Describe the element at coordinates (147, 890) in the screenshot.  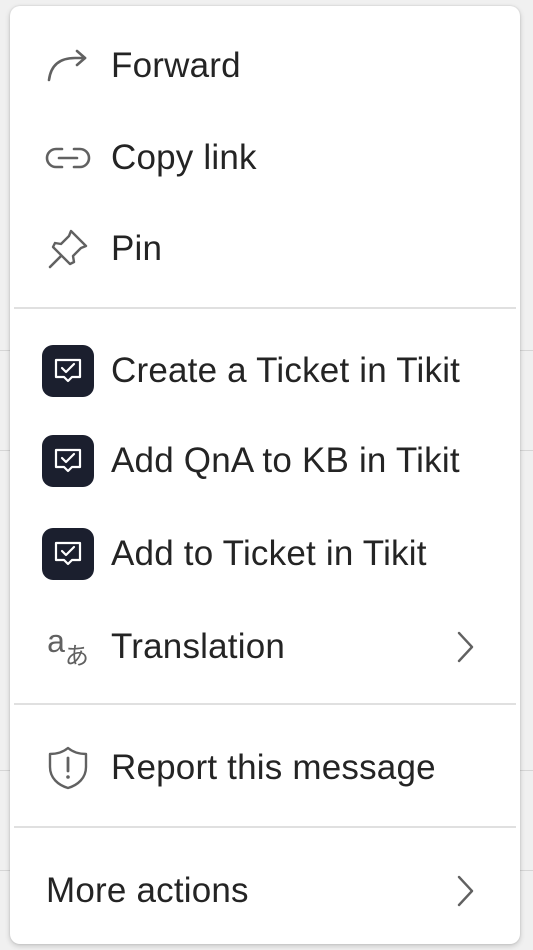
I see `menu-item-label: More actions` at that location.